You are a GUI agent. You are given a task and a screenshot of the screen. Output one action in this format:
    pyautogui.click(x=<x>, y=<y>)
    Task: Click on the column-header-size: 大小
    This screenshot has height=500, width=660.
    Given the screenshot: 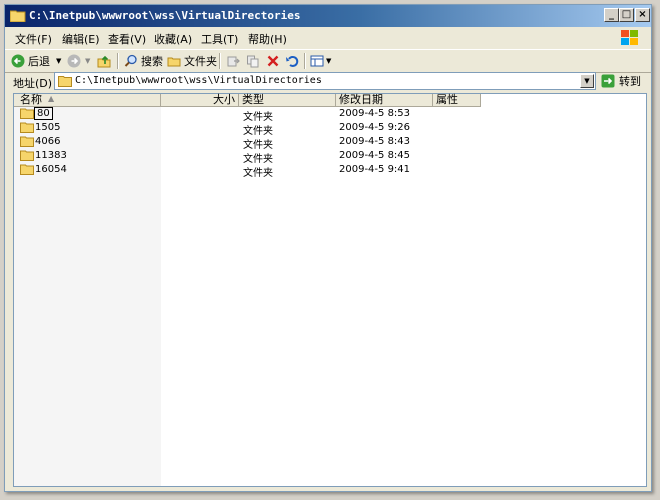 What is the action you would take?
    pyautogui.click(x=200, y=100)
    